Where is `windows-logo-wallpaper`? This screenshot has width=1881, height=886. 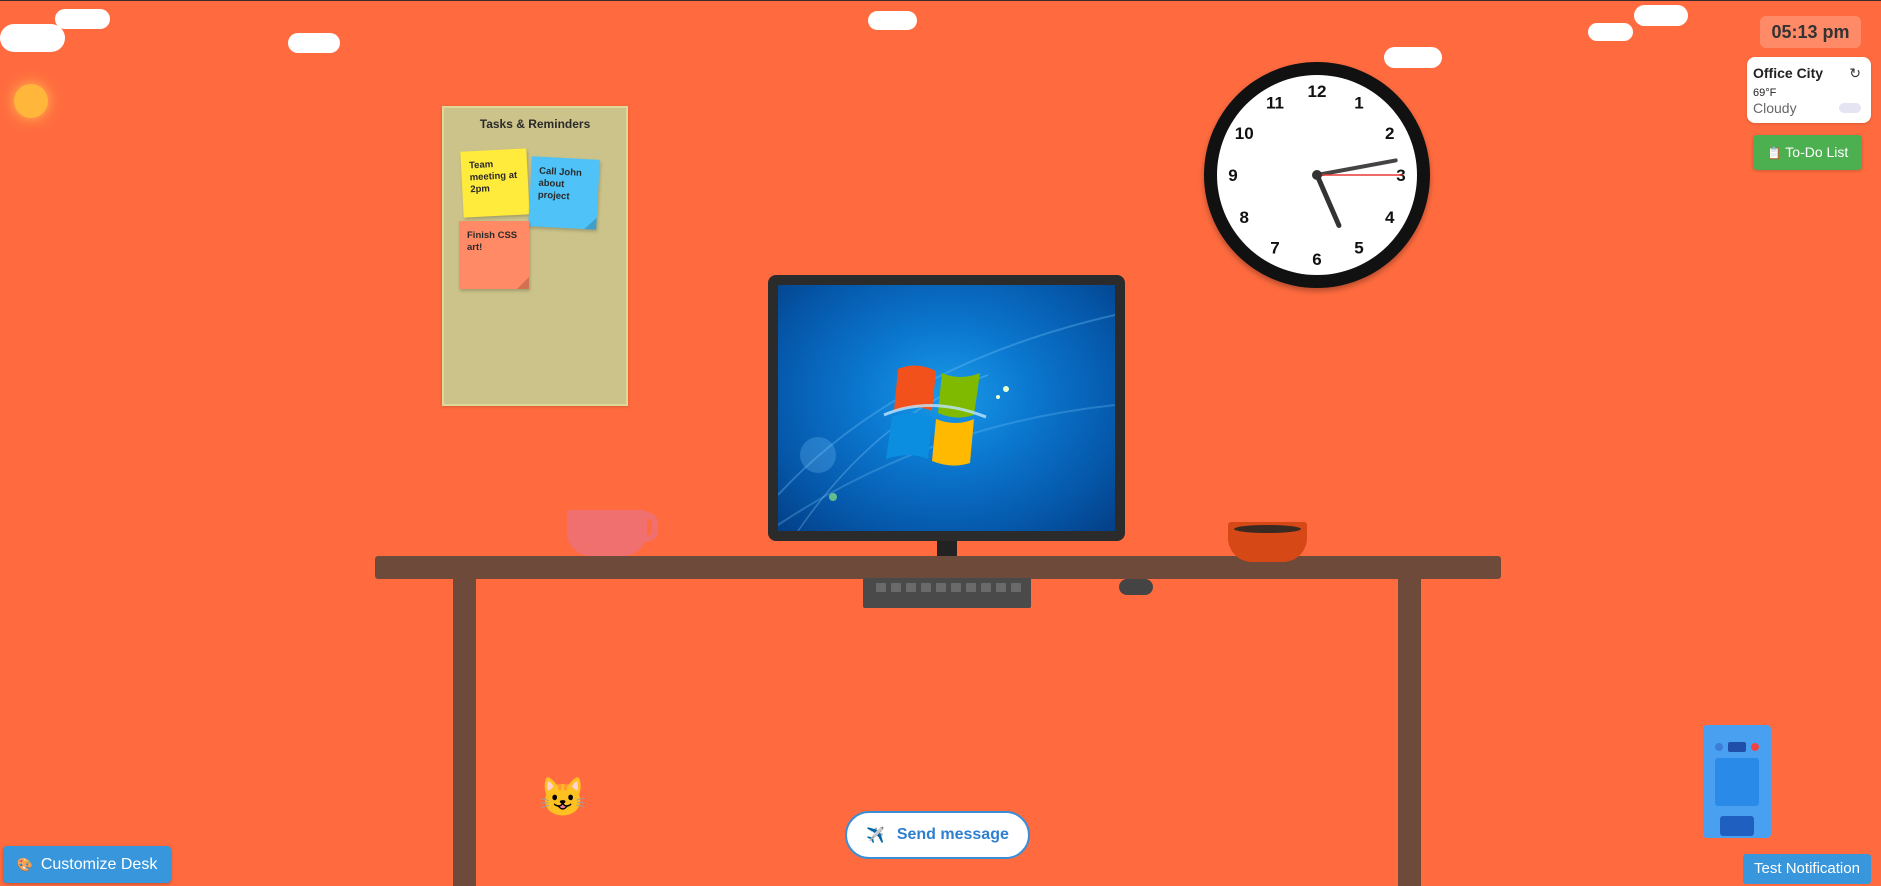 windows-logo-wallpaper is located at coordinates (946, 422).